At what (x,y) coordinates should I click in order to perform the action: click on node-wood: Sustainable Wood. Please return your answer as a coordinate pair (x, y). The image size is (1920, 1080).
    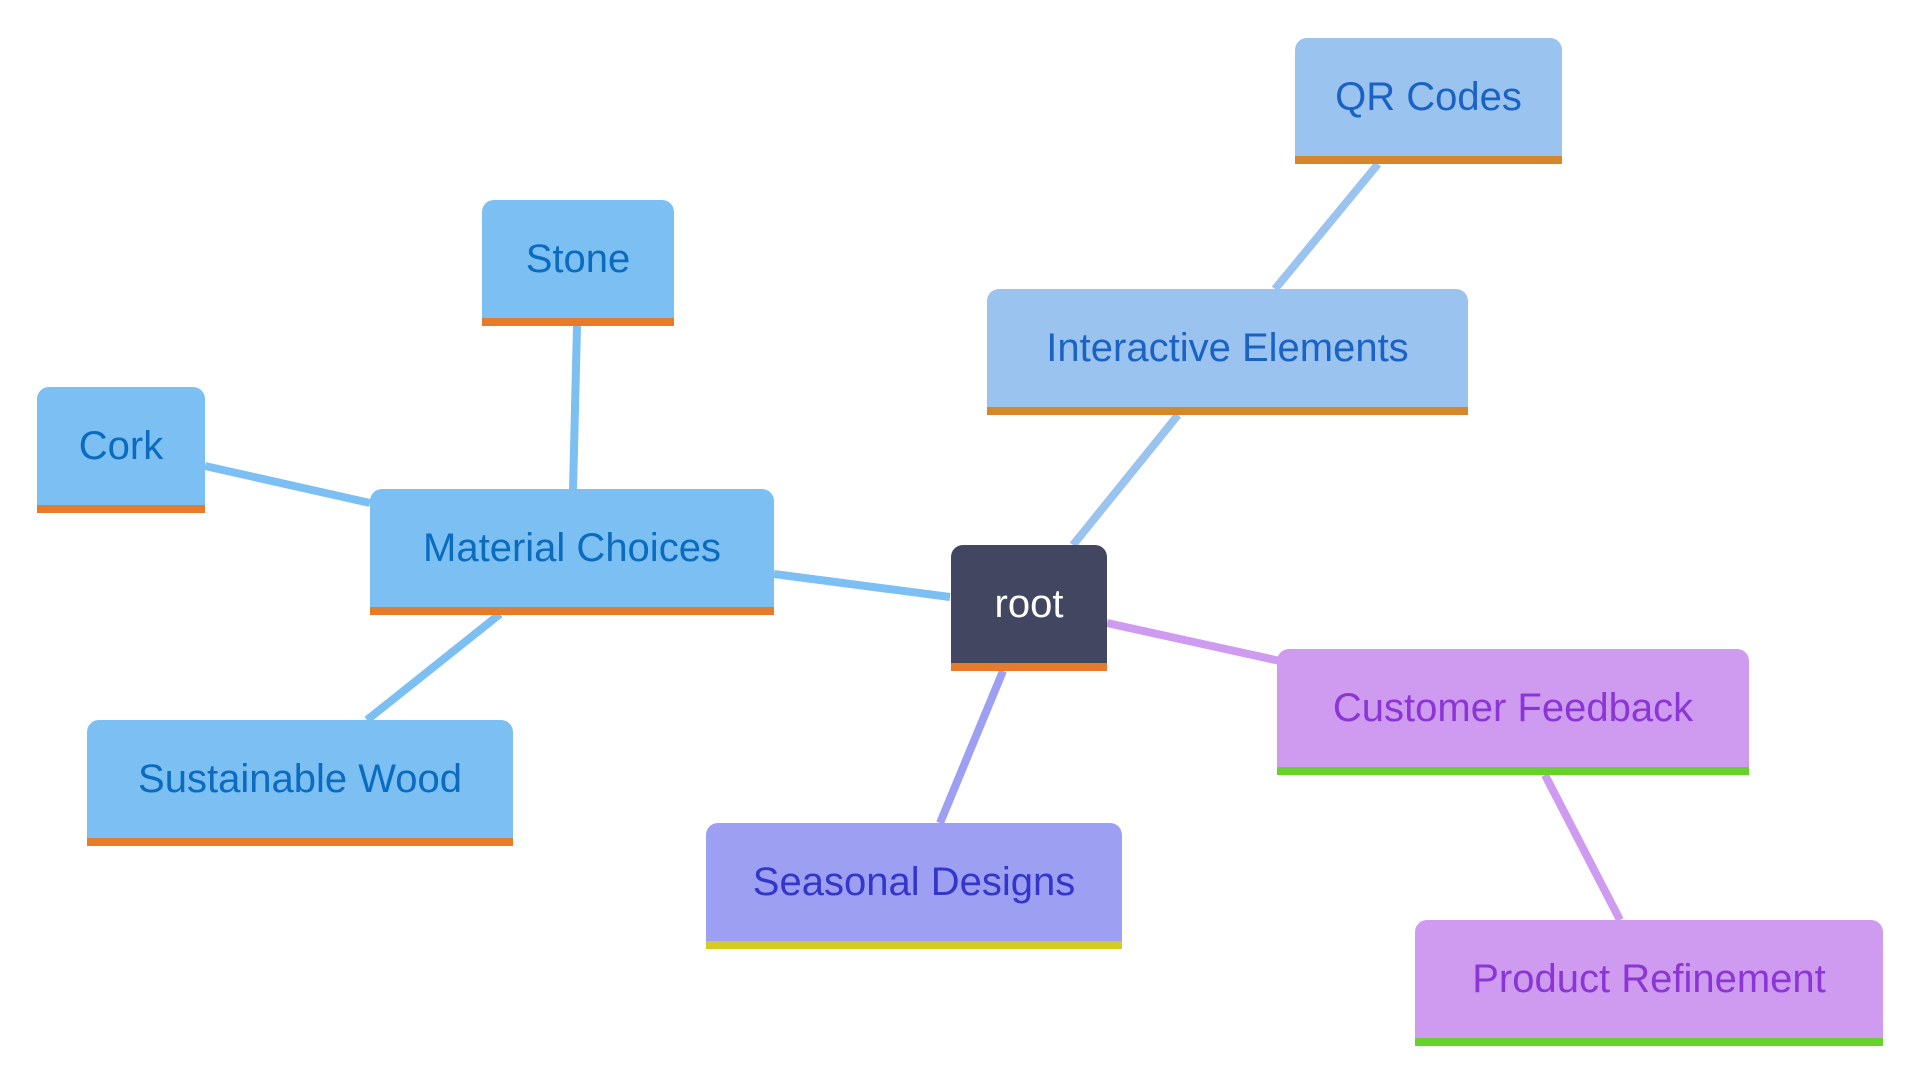
    Looking at the image, I should click on (300, 783).